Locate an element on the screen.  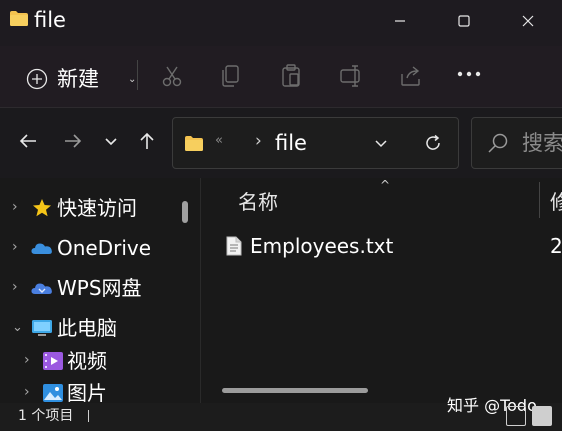
sidebar-item-label: WPS网盘 is located at coordinates (99, 288).